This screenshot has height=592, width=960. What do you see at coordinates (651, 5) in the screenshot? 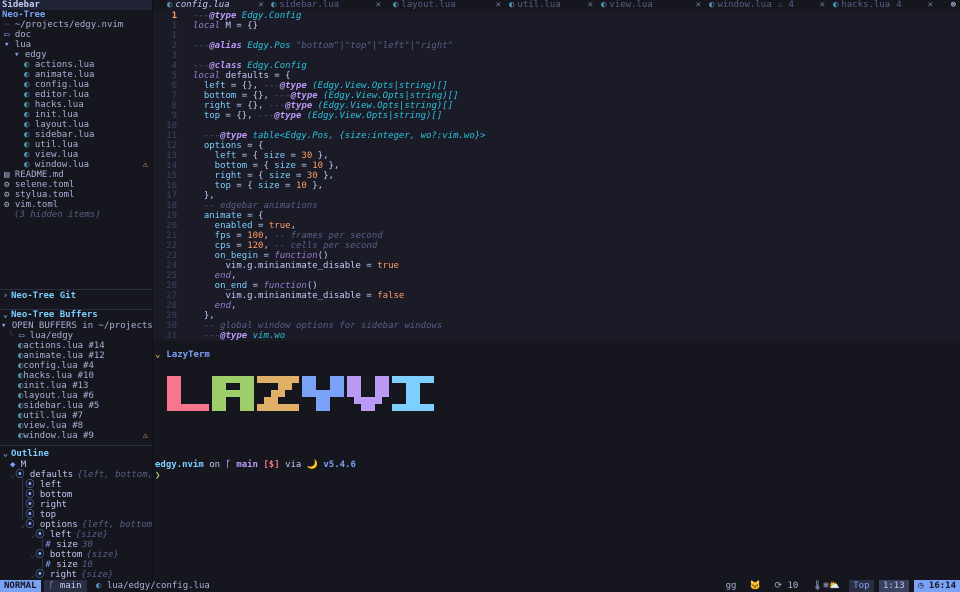
I see `tab-view: ◐ view.lua ✕` at bounding box center [651, 5].